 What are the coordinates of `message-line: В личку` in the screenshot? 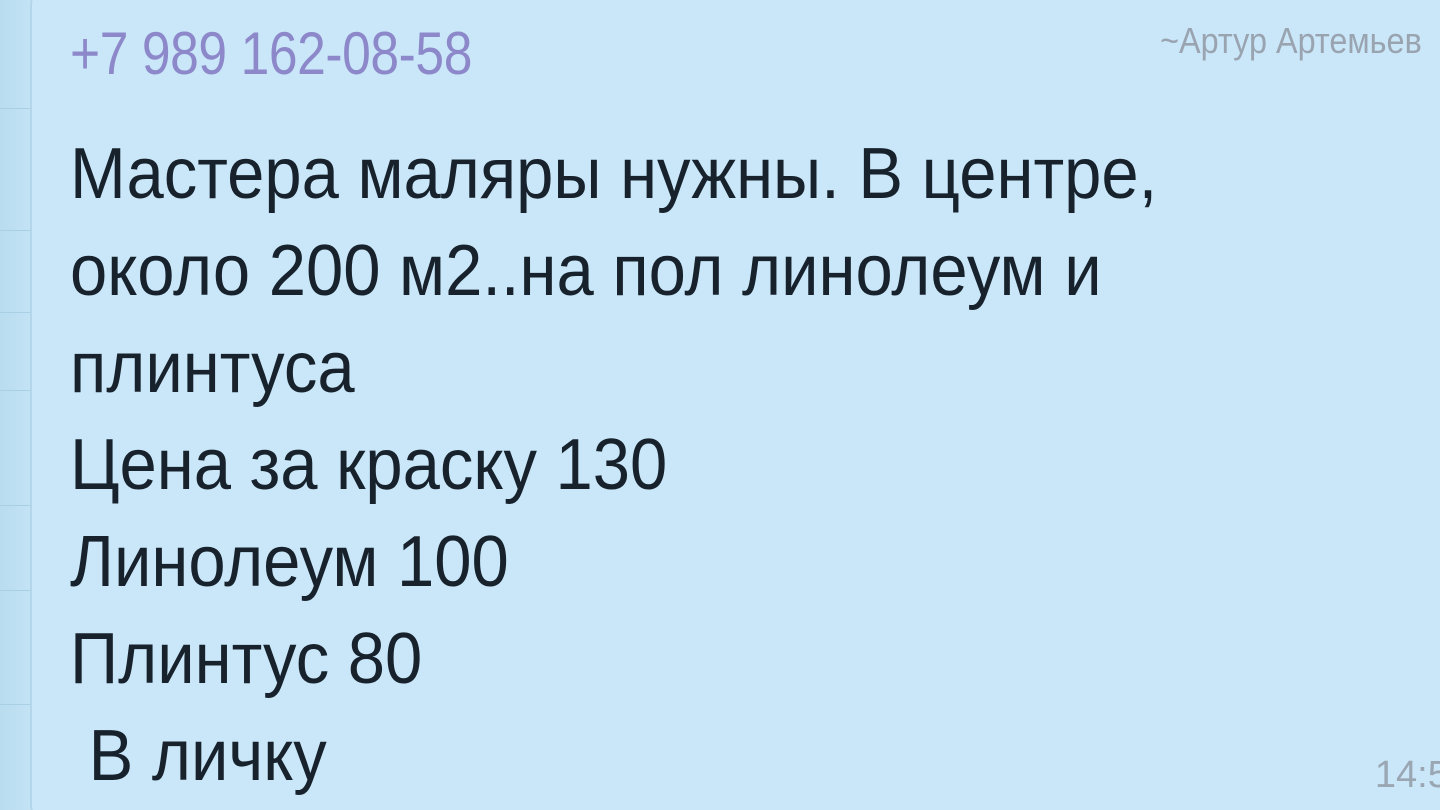 It's located at (198, 756).